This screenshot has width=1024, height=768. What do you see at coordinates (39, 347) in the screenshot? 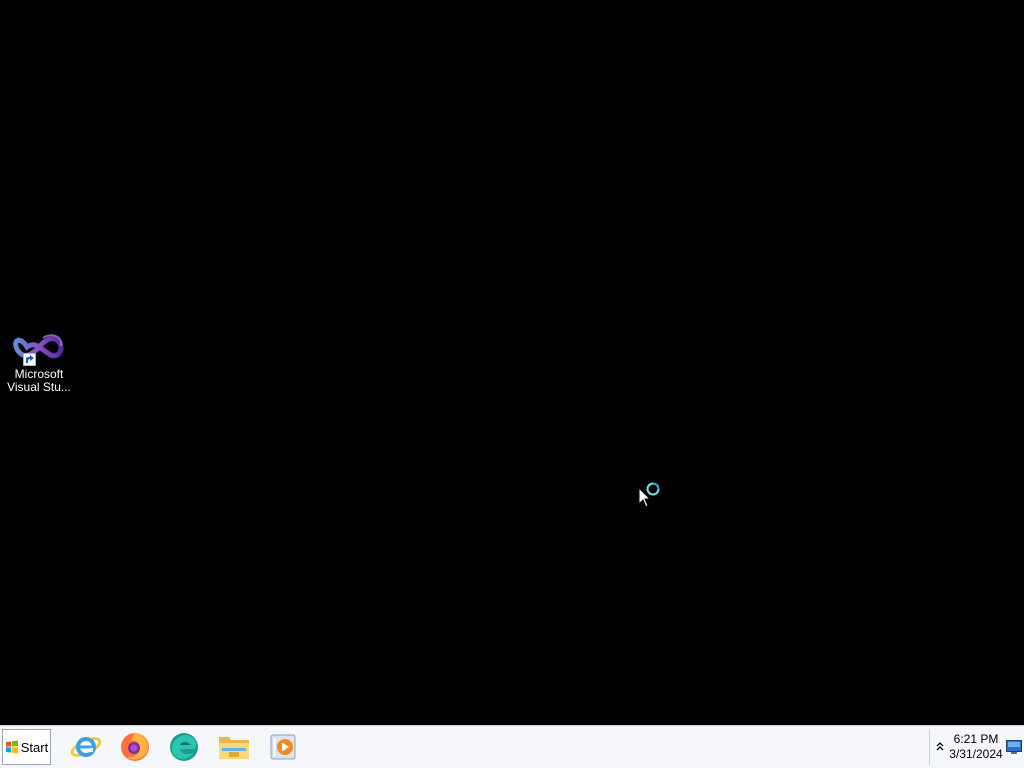
I see `visual-studio-infinity-icon` at bounding box center [39, 347].